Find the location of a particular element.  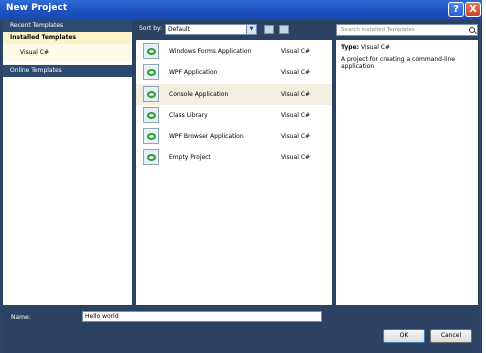

sort-selected-value: Default is located at coordinates (179, 29).